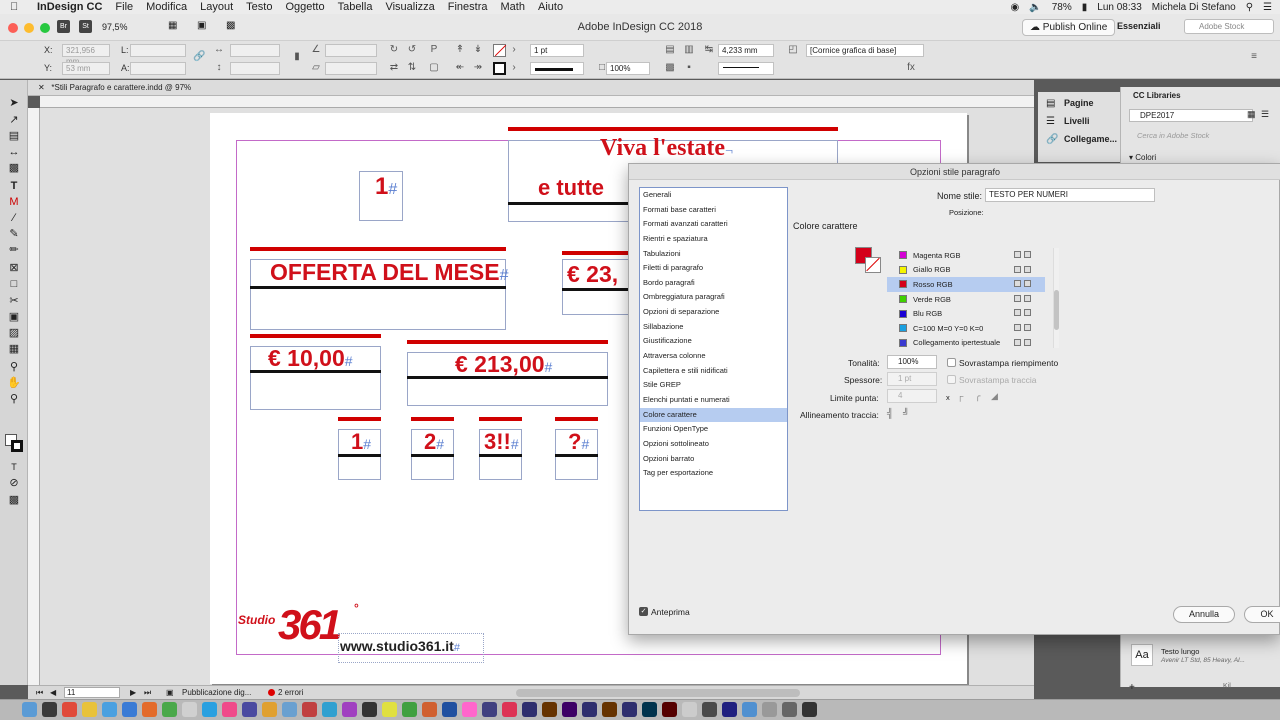  Describe the element at coordinates (1077, 121) in the screenshot. I see `layers-panel-tab: Livelli` at that location.